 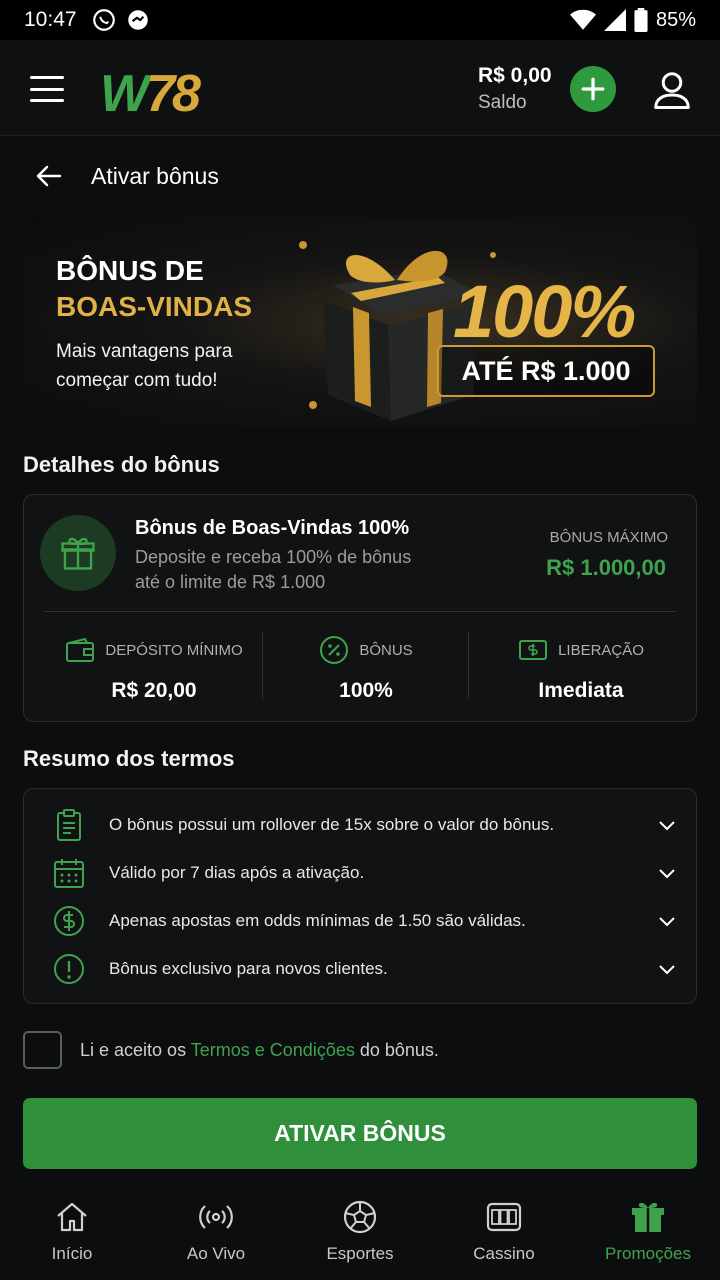 I want to click on gift-icon-badge, so click(x=78, y=553).